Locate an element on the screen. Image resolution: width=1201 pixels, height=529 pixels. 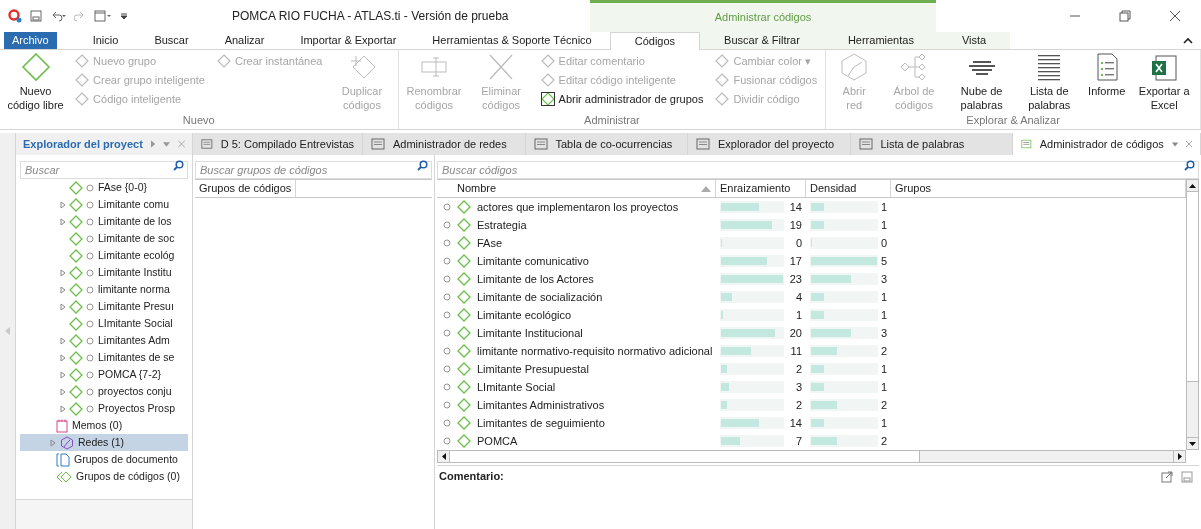
close-icon is located at coordinates (1175, 16).